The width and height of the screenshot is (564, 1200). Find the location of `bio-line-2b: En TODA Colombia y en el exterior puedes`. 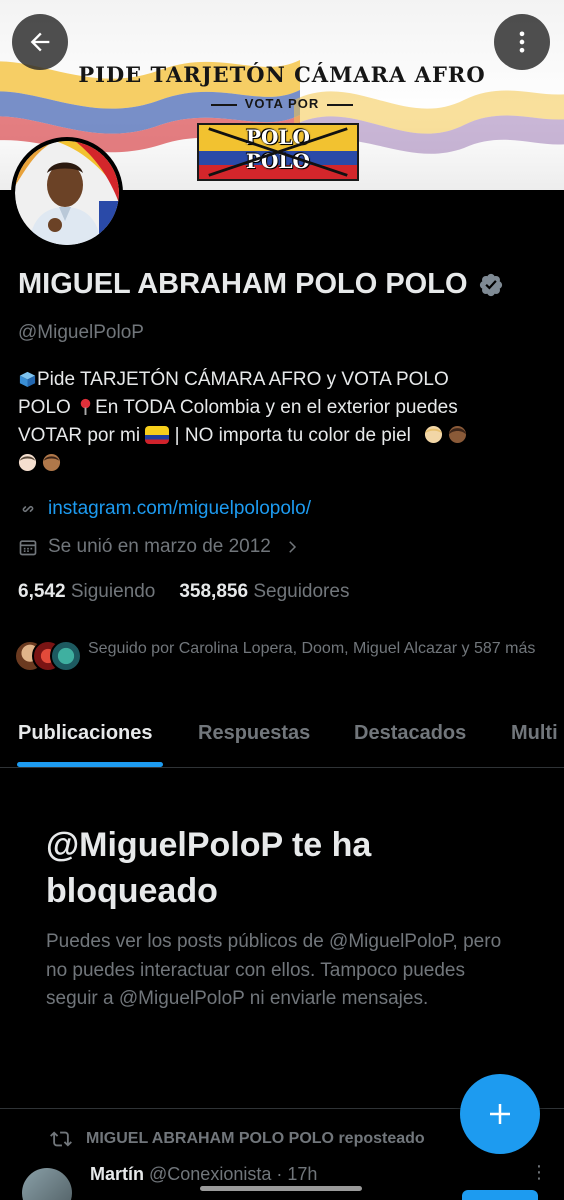

bio-line-2b: En TODA Colombia y en el exterior puedes is located at coordinates (276, 407).